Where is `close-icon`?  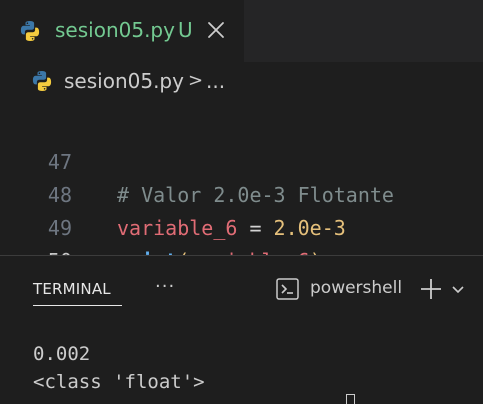
close-icon is located at coordinates (216, 30).